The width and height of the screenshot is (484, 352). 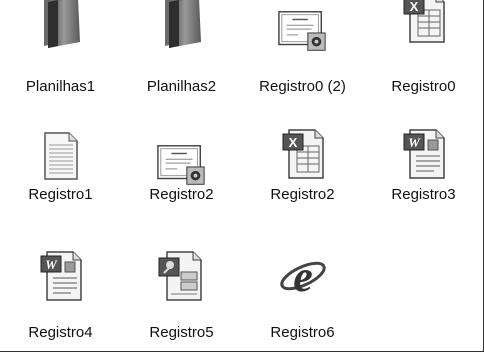 I want to click on file-label: Planilhas2, so click(x=181, y=86).